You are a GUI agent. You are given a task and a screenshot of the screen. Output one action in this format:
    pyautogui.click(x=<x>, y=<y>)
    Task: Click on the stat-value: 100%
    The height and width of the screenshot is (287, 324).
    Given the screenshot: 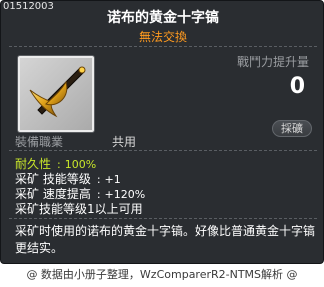 What is the action you would take?
    pyautogui.click(x=80, y=164)
    